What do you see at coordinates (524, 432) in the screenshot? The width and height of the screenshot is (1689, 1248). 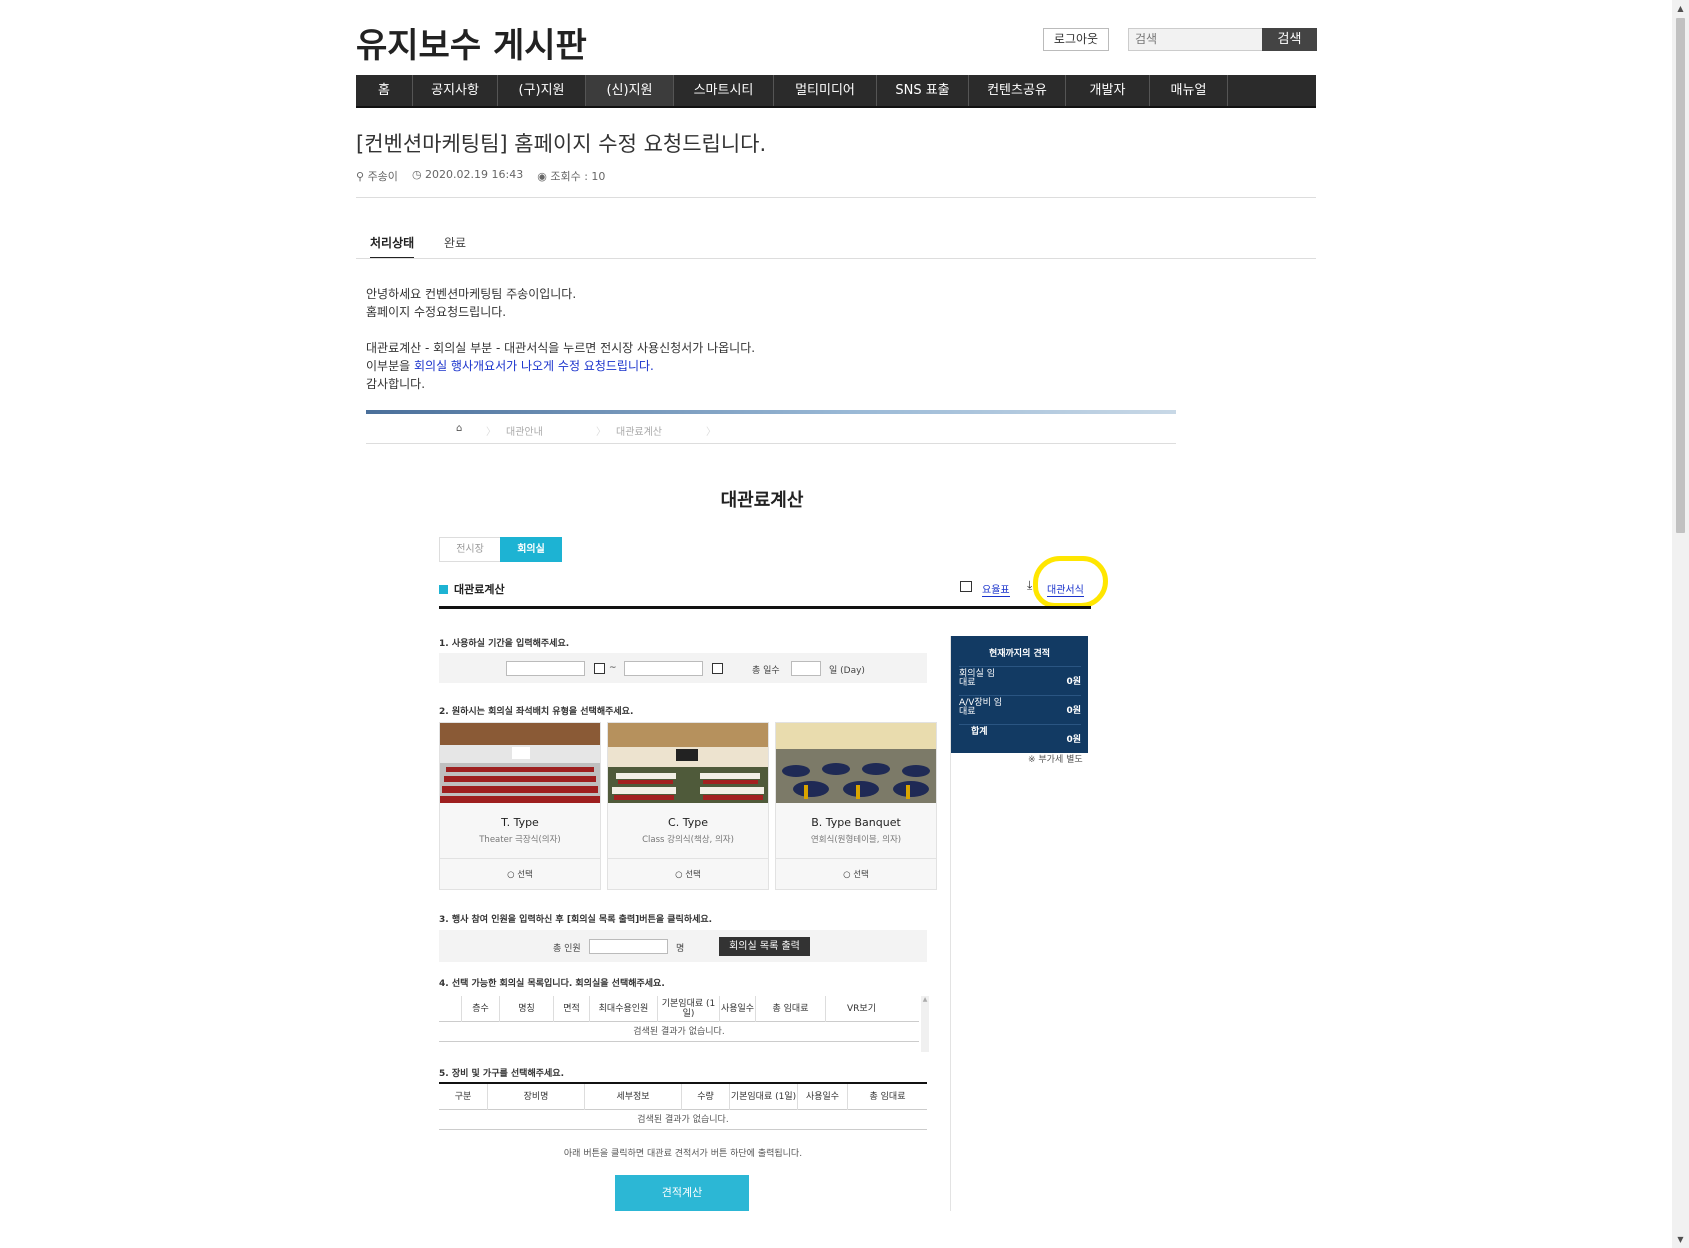 I see `breadcrumb-item: 대관안내` at bounding box center [524, 432].